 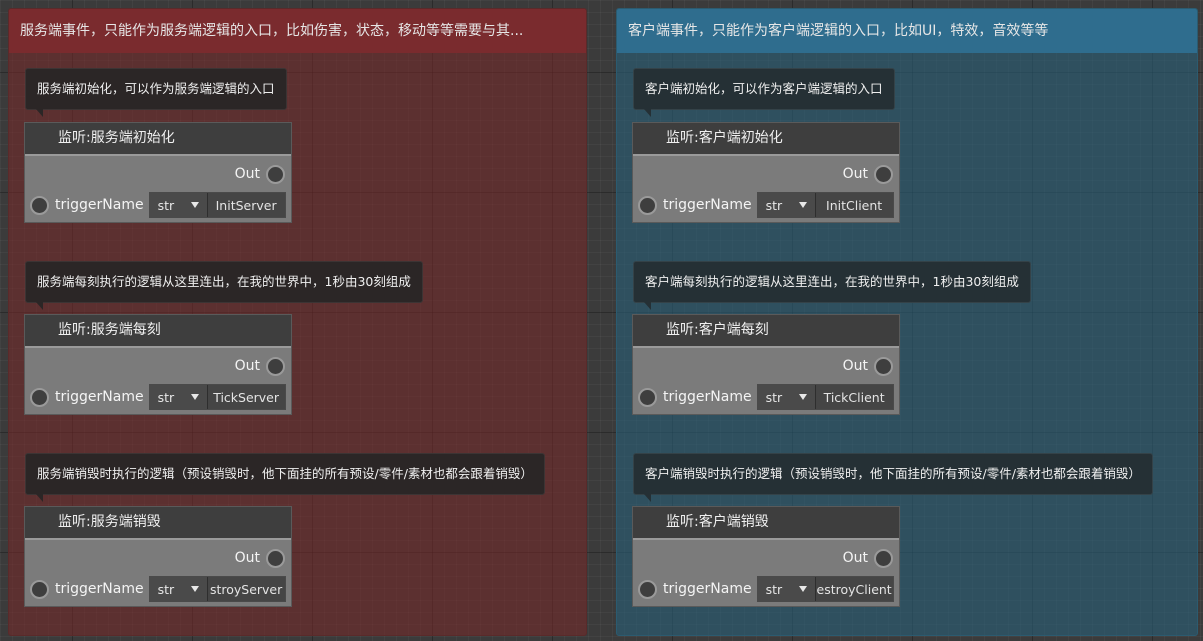 What do you see at coordinates (766, 364) in the screenshot?
I see `listen-client-tick-node: 监听:客户端每刻 Out triggerName str TickClient` at bounding box center [766, 364].